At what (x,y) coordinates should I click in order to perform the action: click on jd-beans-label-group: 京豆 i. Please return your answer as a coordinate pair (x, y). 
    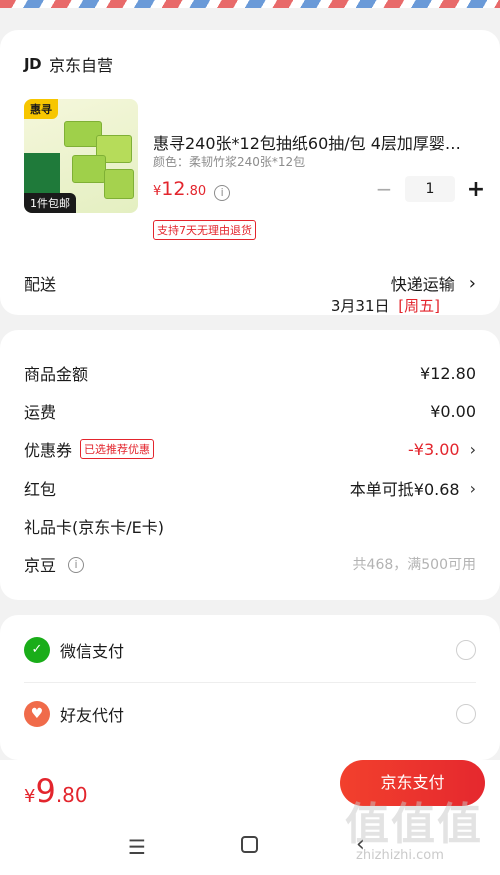
    Looking at the image, I should click on (54, 564).